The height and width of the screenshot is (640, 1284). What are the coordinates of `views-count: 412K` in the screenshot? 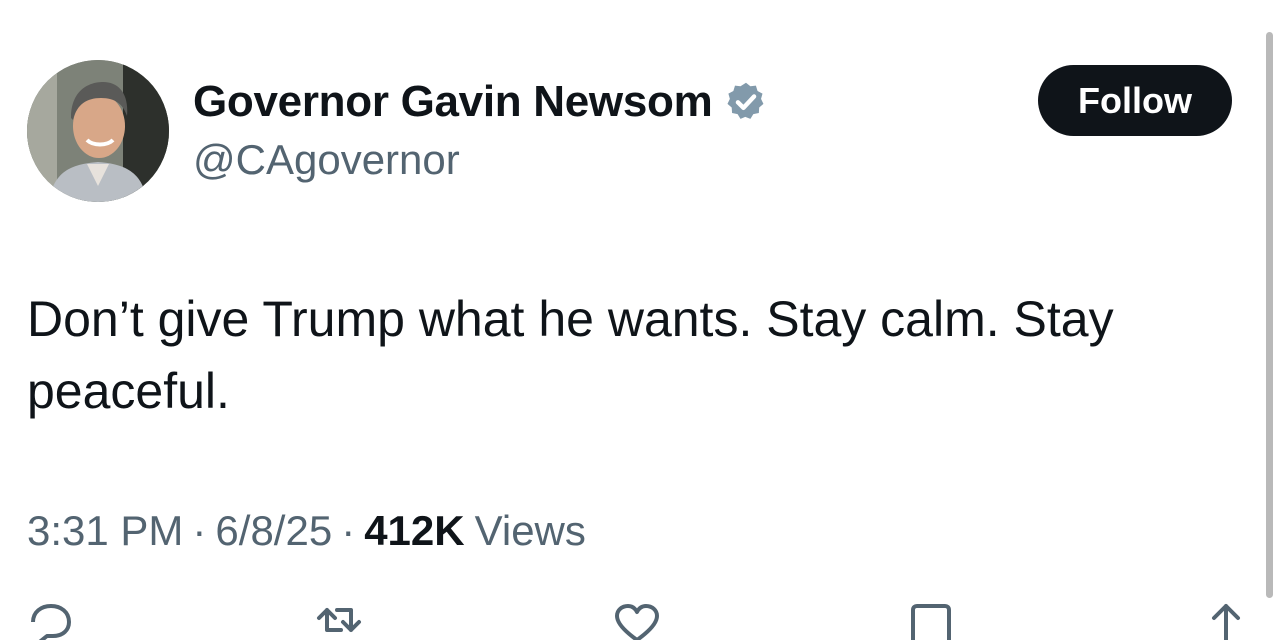 It's located at (414, 530).